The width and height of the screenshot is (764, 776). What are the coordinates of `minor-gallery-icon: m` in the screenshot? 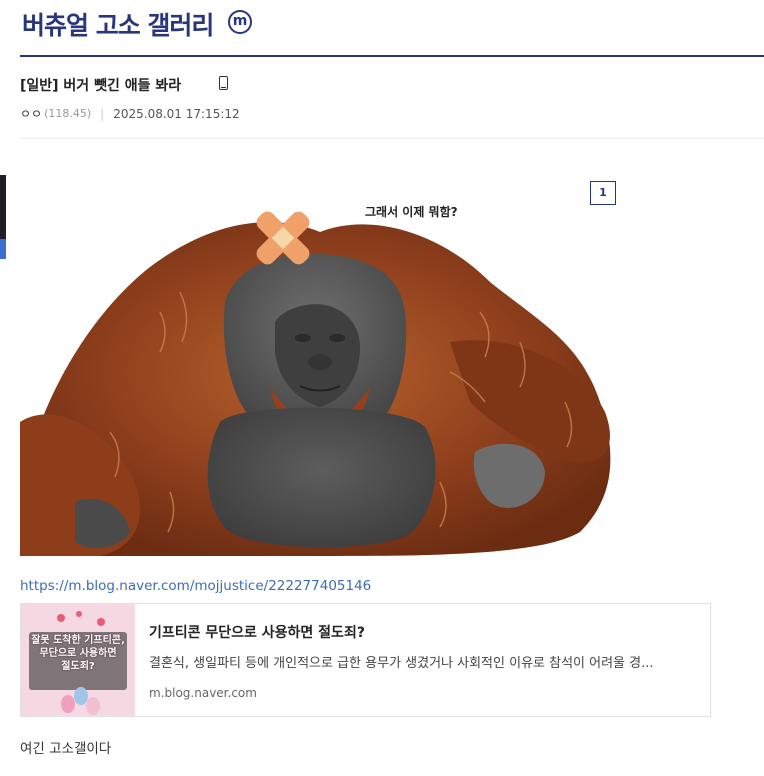 It's located at (240, 22).